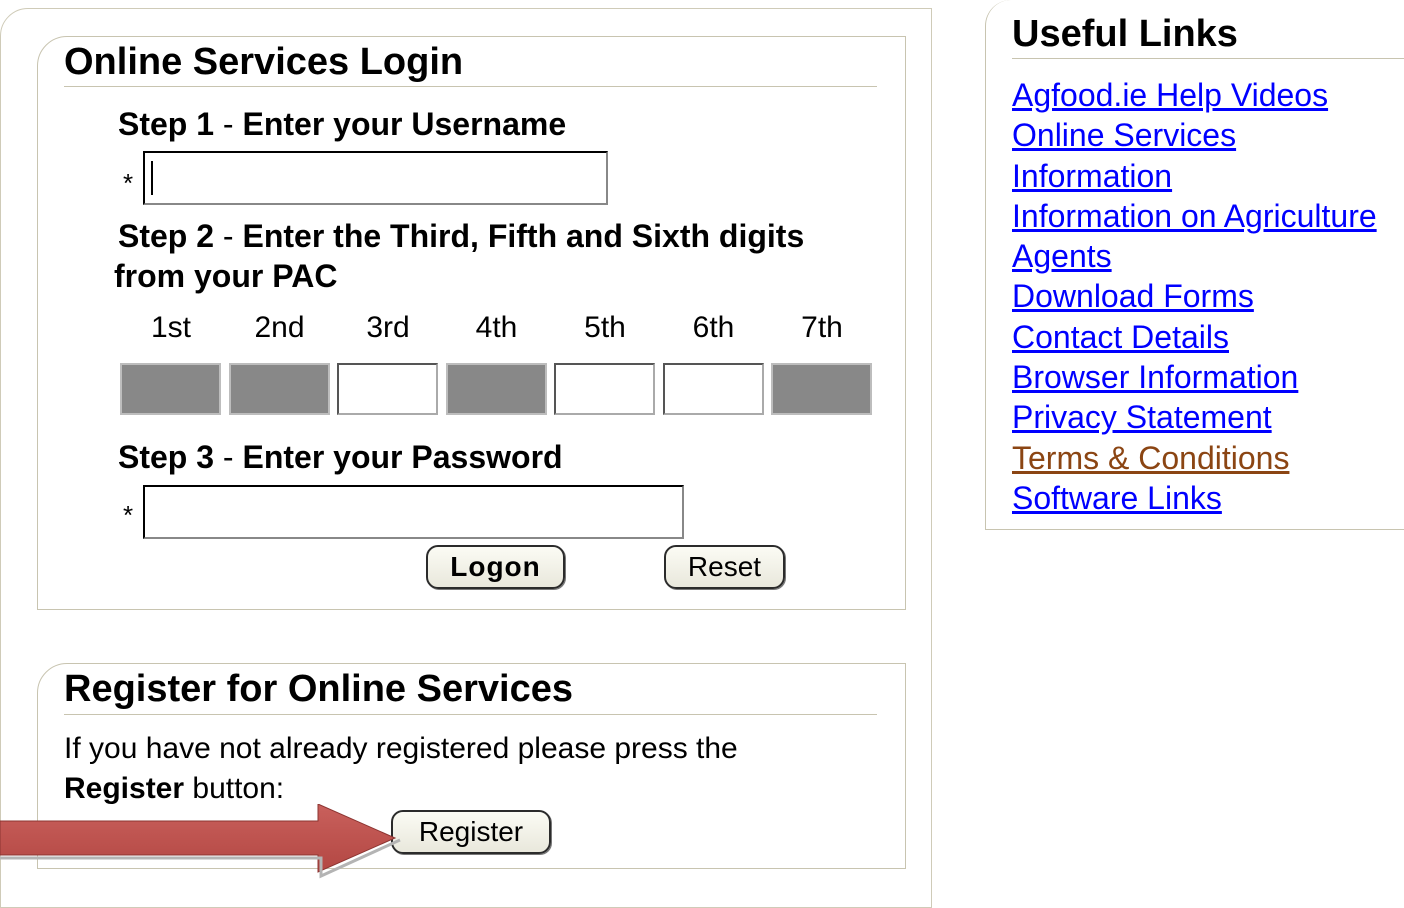 The image size is (1404, 908). Describe the element at coordinates (822, 327) in the screenshot. I see `pac-label-7th: 7th` at that location.